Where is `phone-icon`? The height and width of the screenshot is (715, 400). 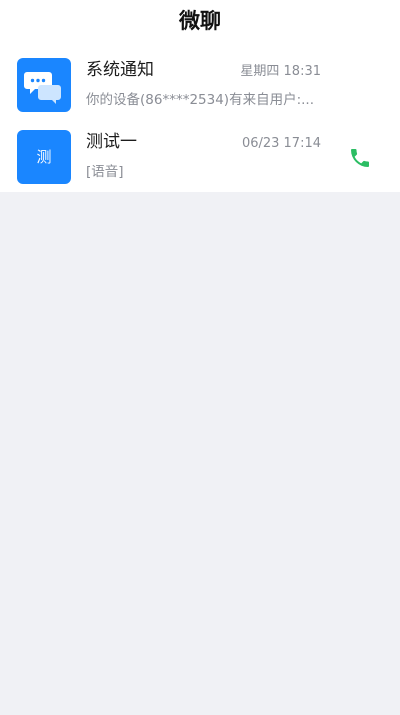 phone-icon is located at coordinates (360, 158).